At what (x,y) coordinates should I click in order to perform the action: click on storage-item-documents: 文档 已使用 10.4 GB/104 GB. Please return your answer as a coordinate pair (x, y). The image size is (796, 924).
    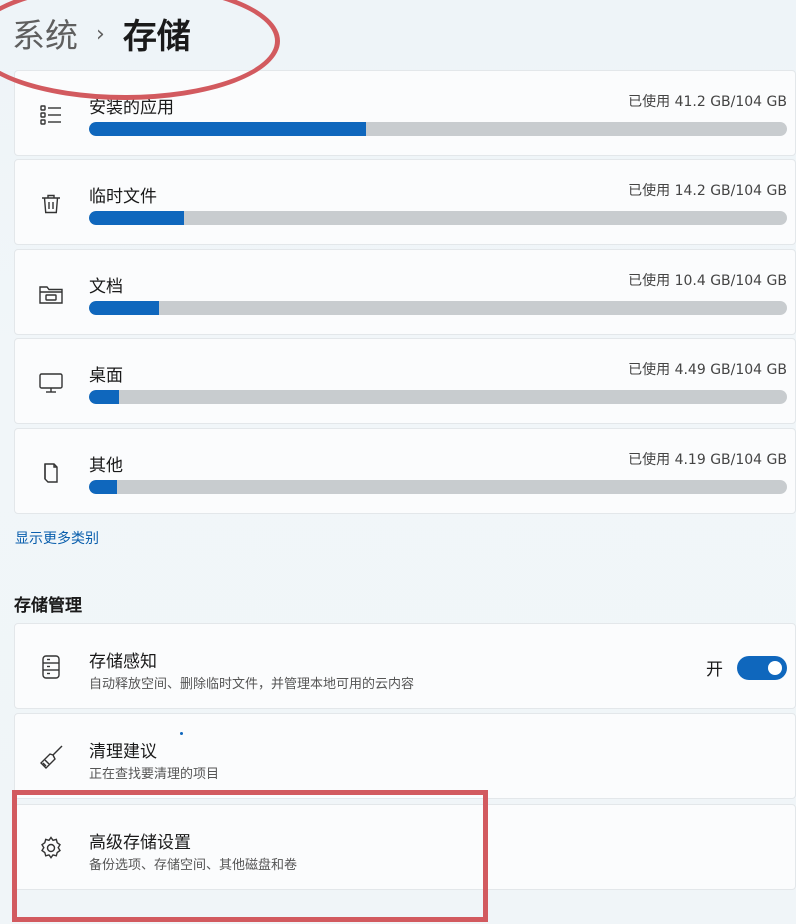
    Looking at the image, I should click on (405, 292).